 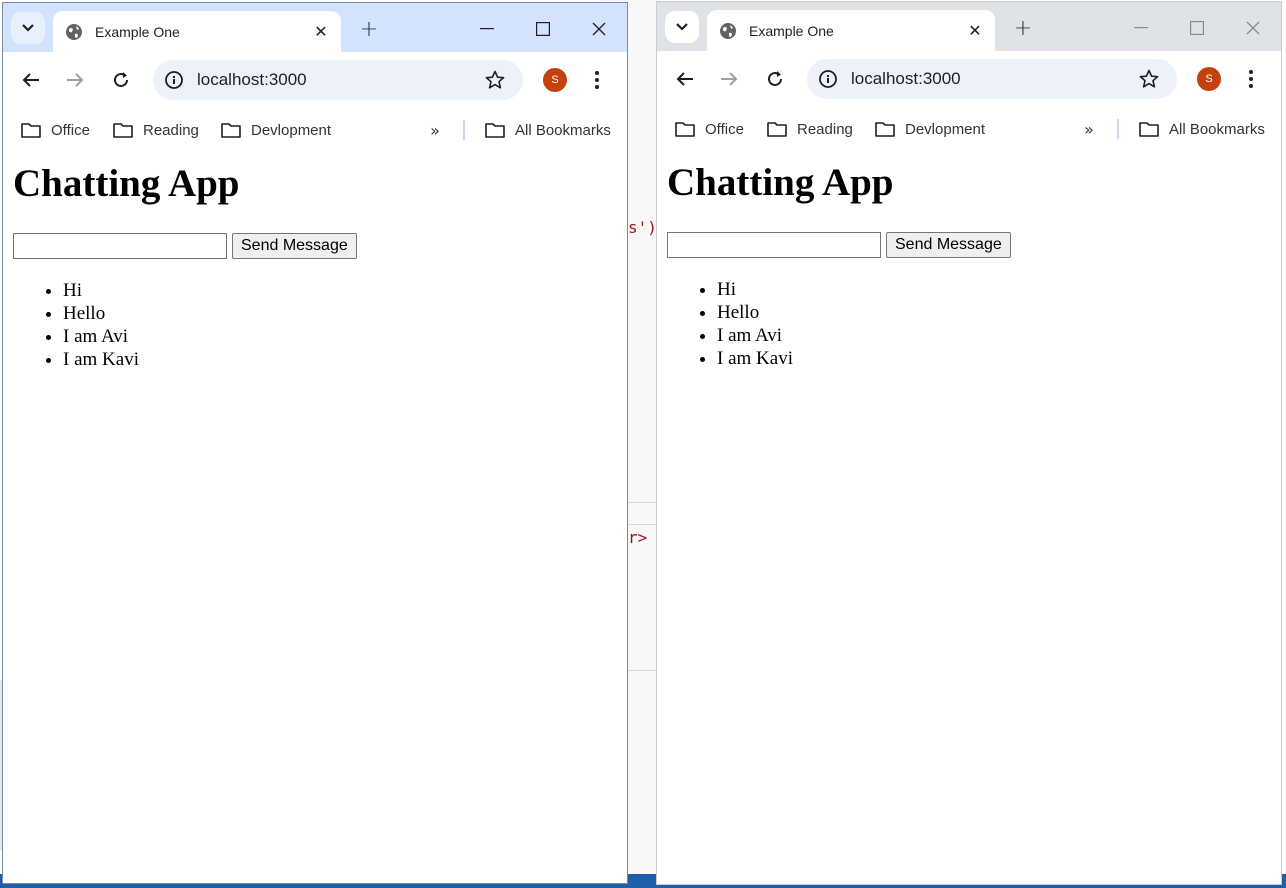 What do you see at coordinates (340, 290) in the screenshot?
I see `list-item: Hi` at bounding box center [340, 290].